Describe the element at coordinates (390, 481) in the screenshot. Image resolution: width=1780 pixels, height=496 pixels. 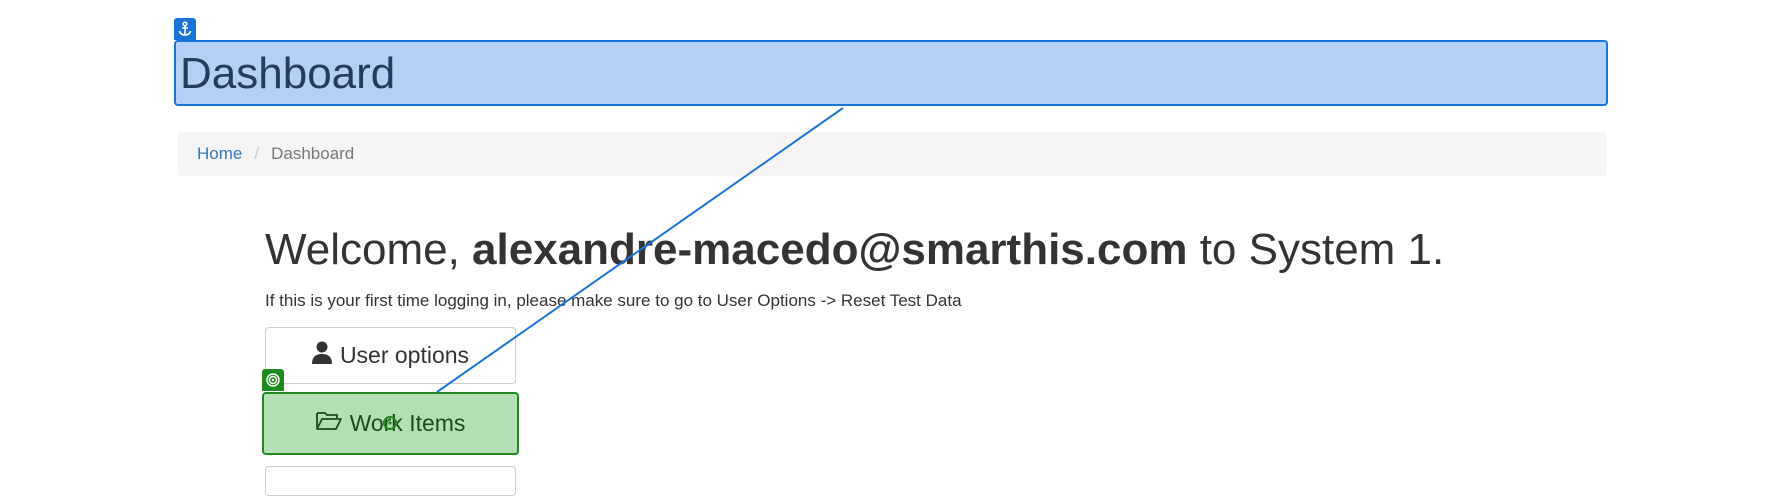
I see `next-menu-button` at that location.